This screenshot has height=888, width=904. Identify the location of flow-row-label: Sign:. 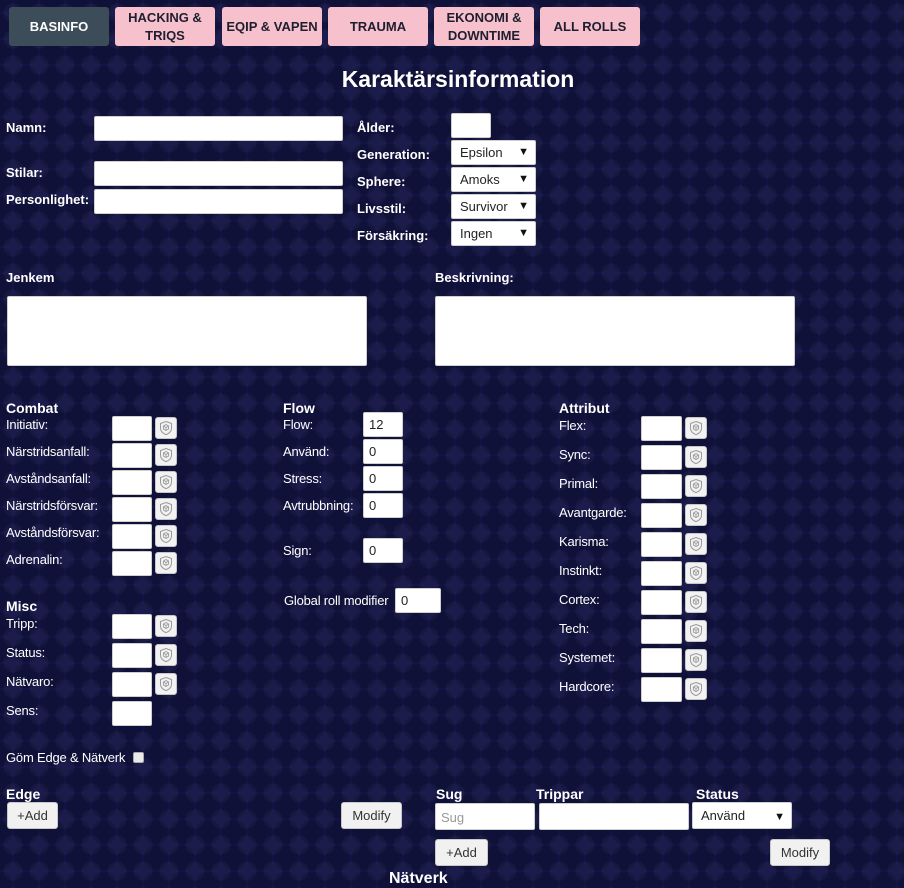
(297, 550).